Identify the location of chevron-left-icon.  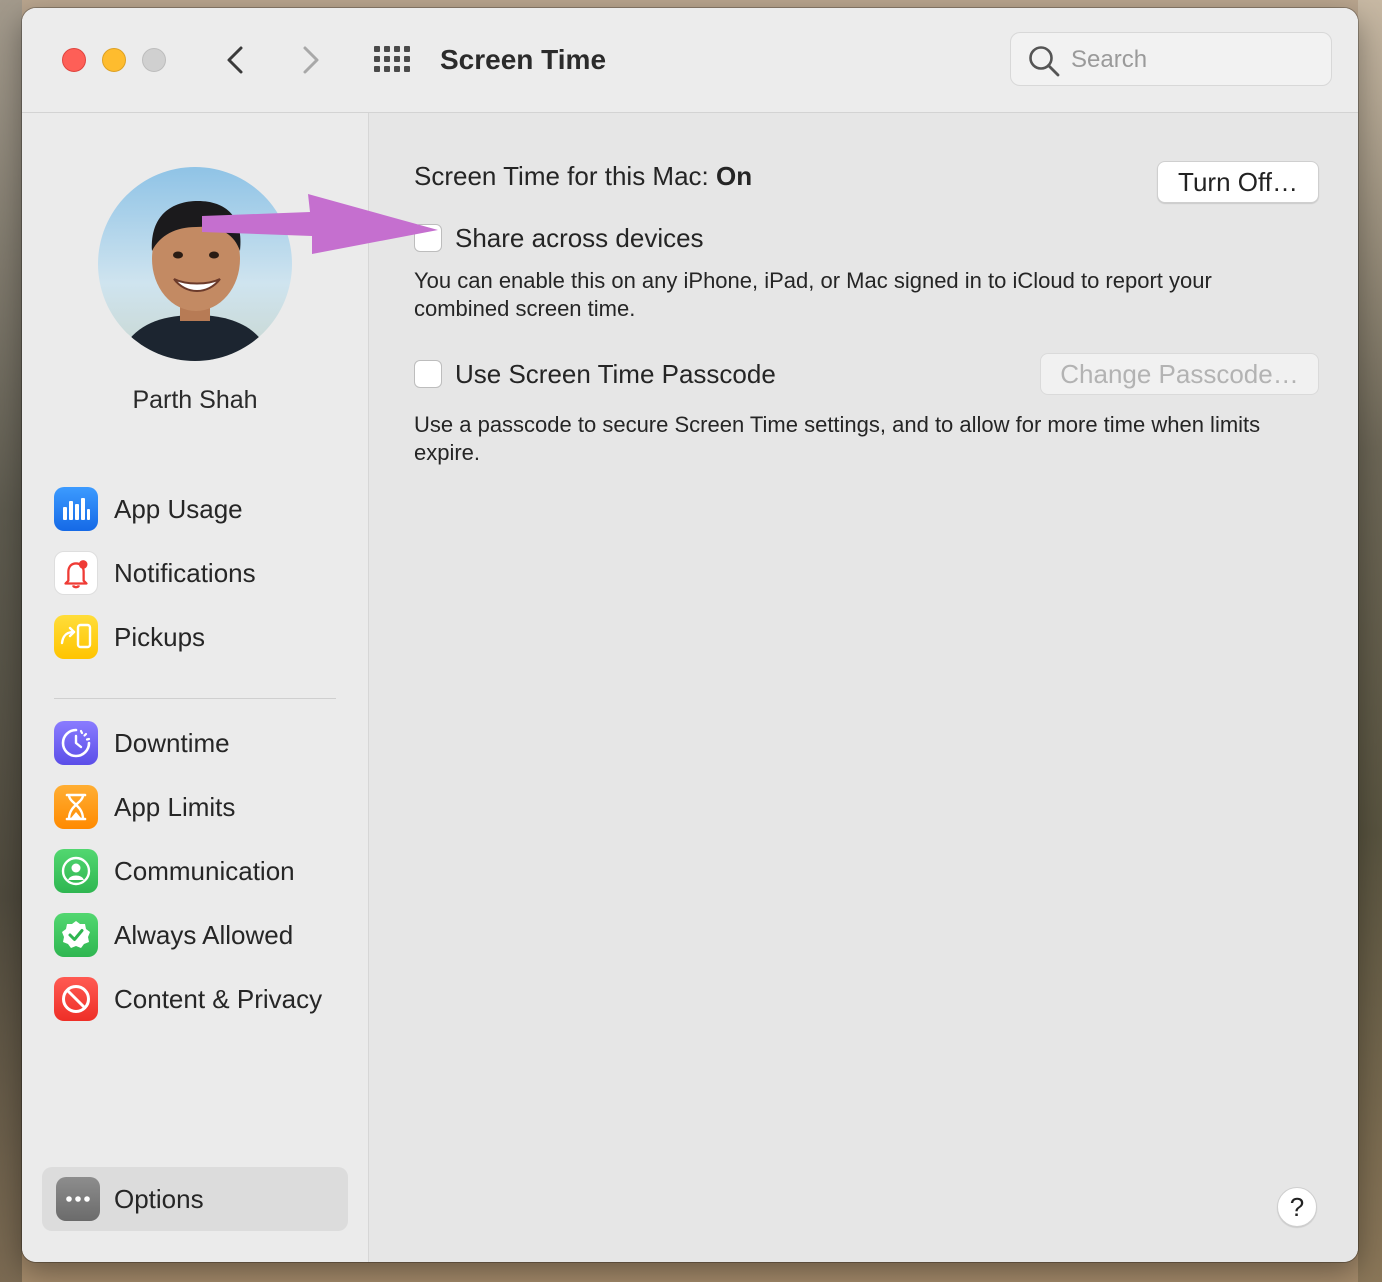
(235, 60).